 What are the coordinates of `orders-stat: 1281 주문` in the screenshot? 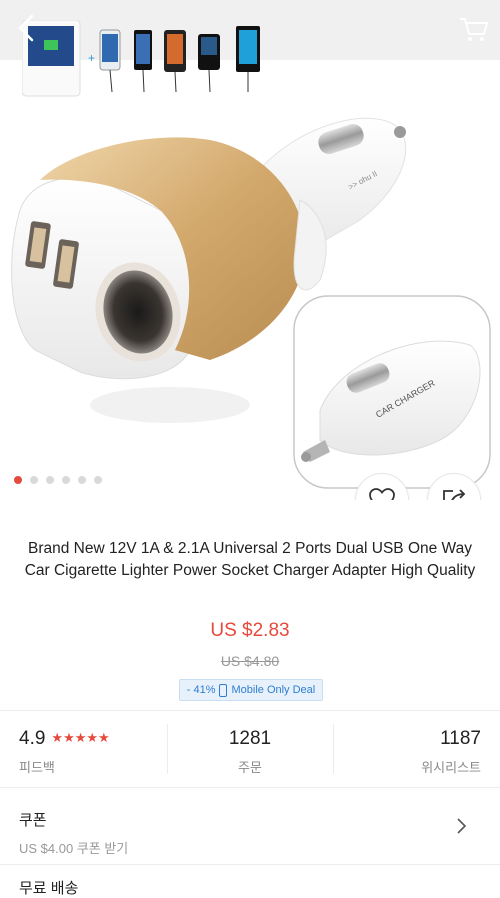 It's located at (250, 749).